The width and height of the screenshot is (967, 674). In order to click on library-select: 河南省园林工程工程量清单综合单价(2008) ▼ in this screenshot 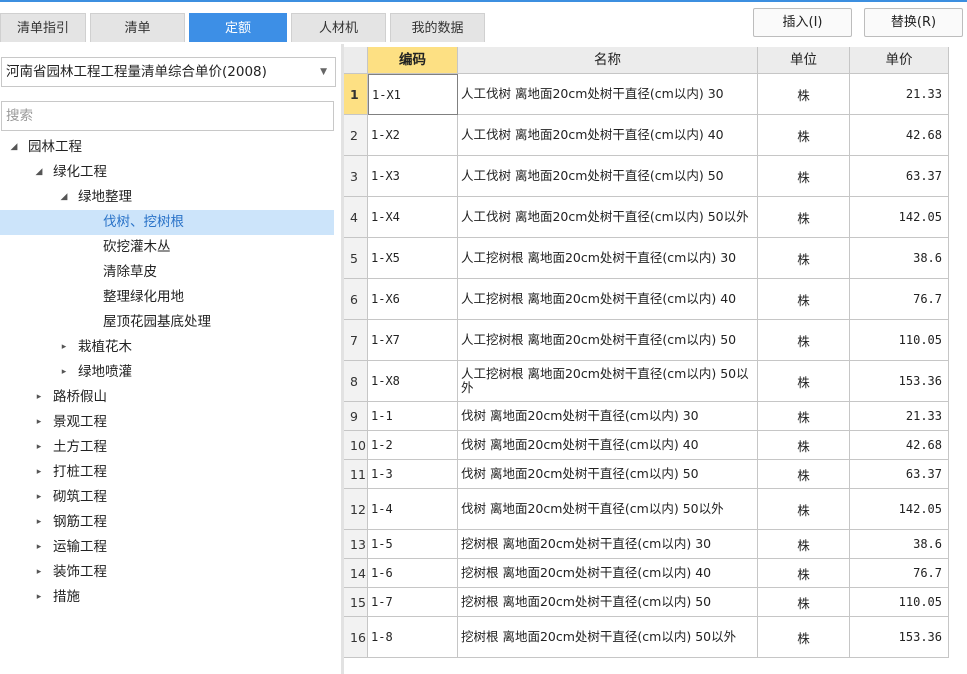, I will do `click(168, 72)`.